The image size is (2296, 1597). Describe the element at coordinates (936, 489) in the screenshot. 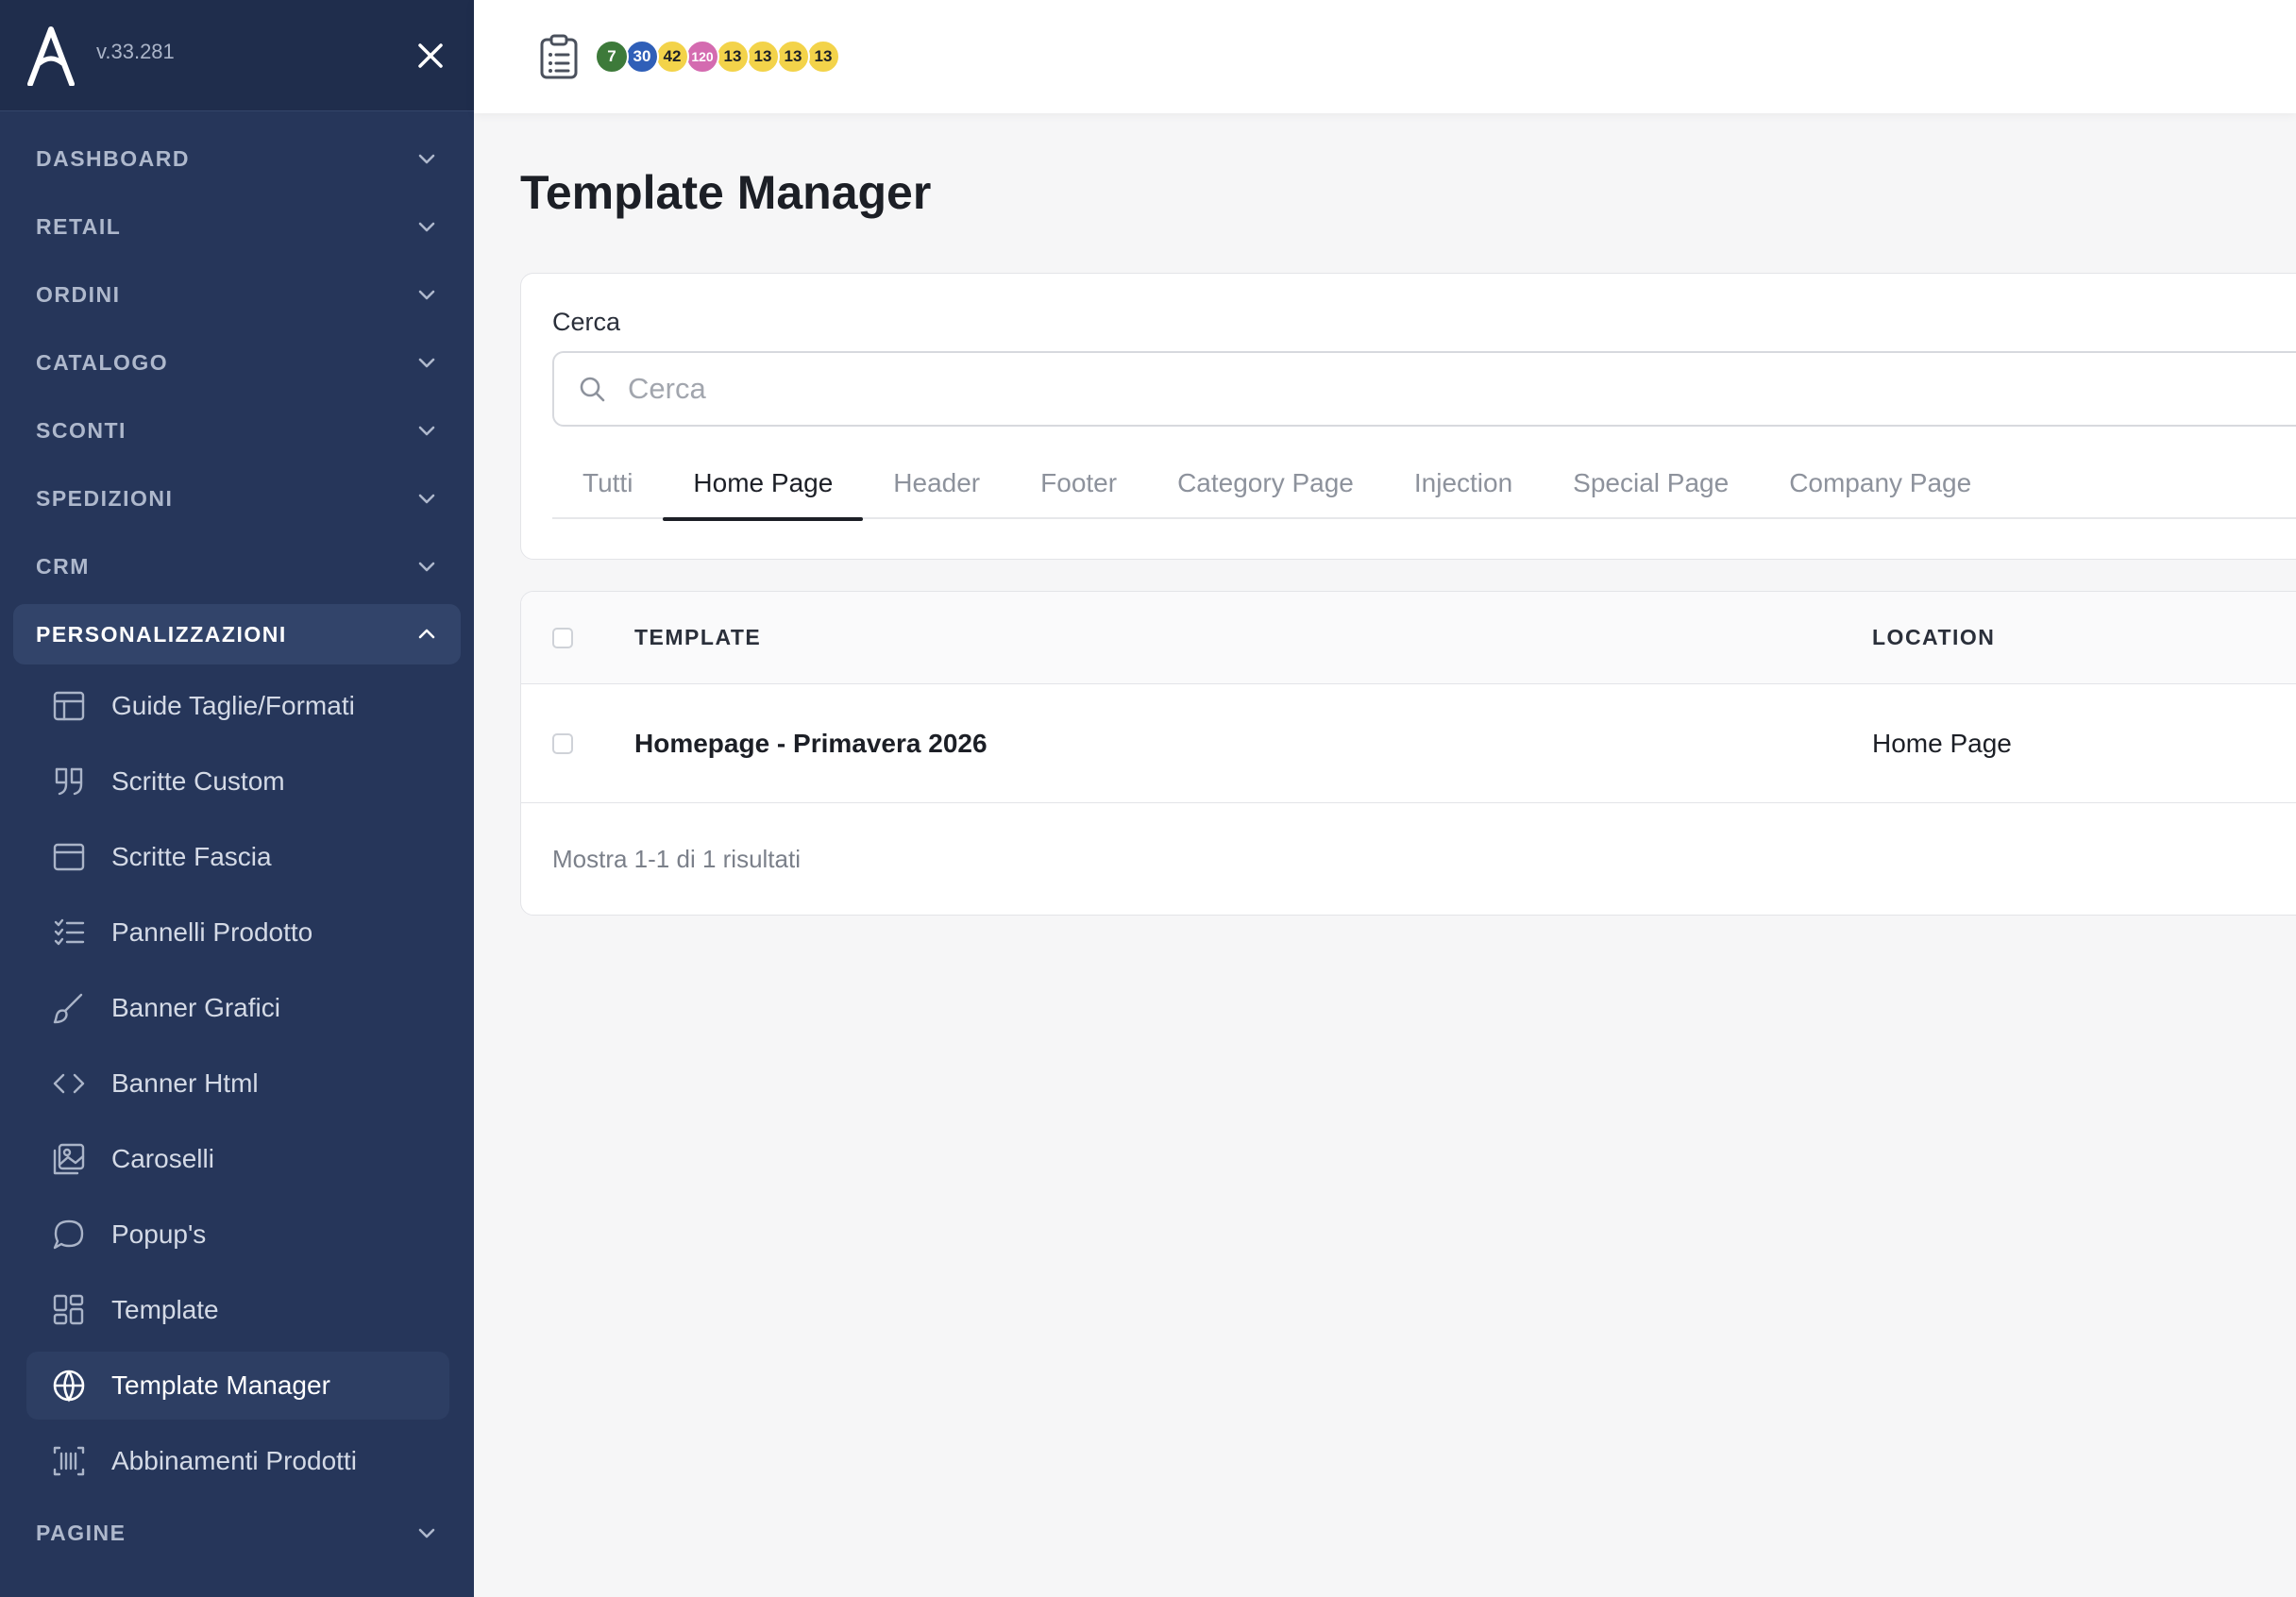

I see `tab-header: Header` at that location.